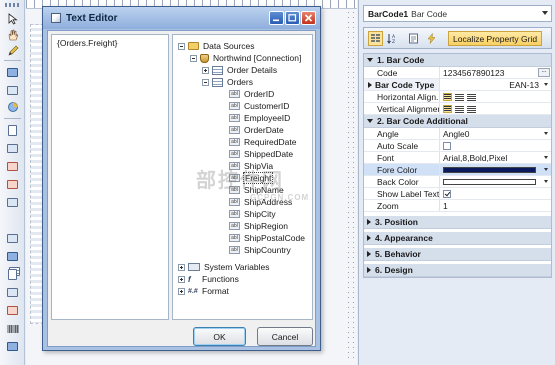  What do you see at coordinates (457, 134) in the screenshot?
I see `property-row-angle: Angle Angle0` at bounding box center [457, 134].